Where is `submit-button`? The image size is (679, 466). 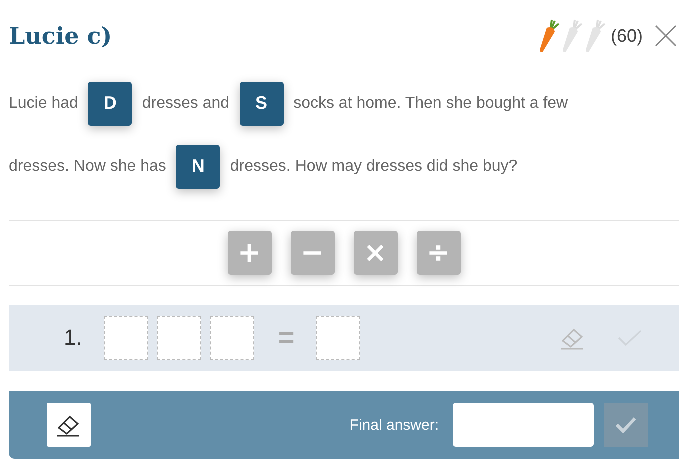 submit-button is located at coordinates (626, 425).